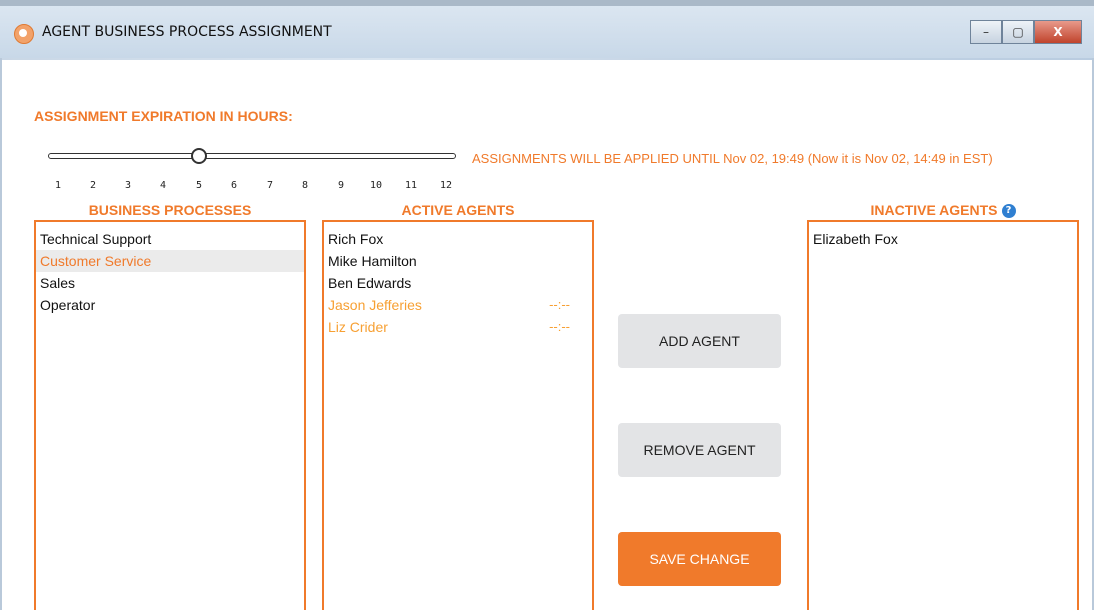 Image resolution: width=1094 pixels, height=610 pixels. I want to click on expiration-slider-track, so click(252, 156).